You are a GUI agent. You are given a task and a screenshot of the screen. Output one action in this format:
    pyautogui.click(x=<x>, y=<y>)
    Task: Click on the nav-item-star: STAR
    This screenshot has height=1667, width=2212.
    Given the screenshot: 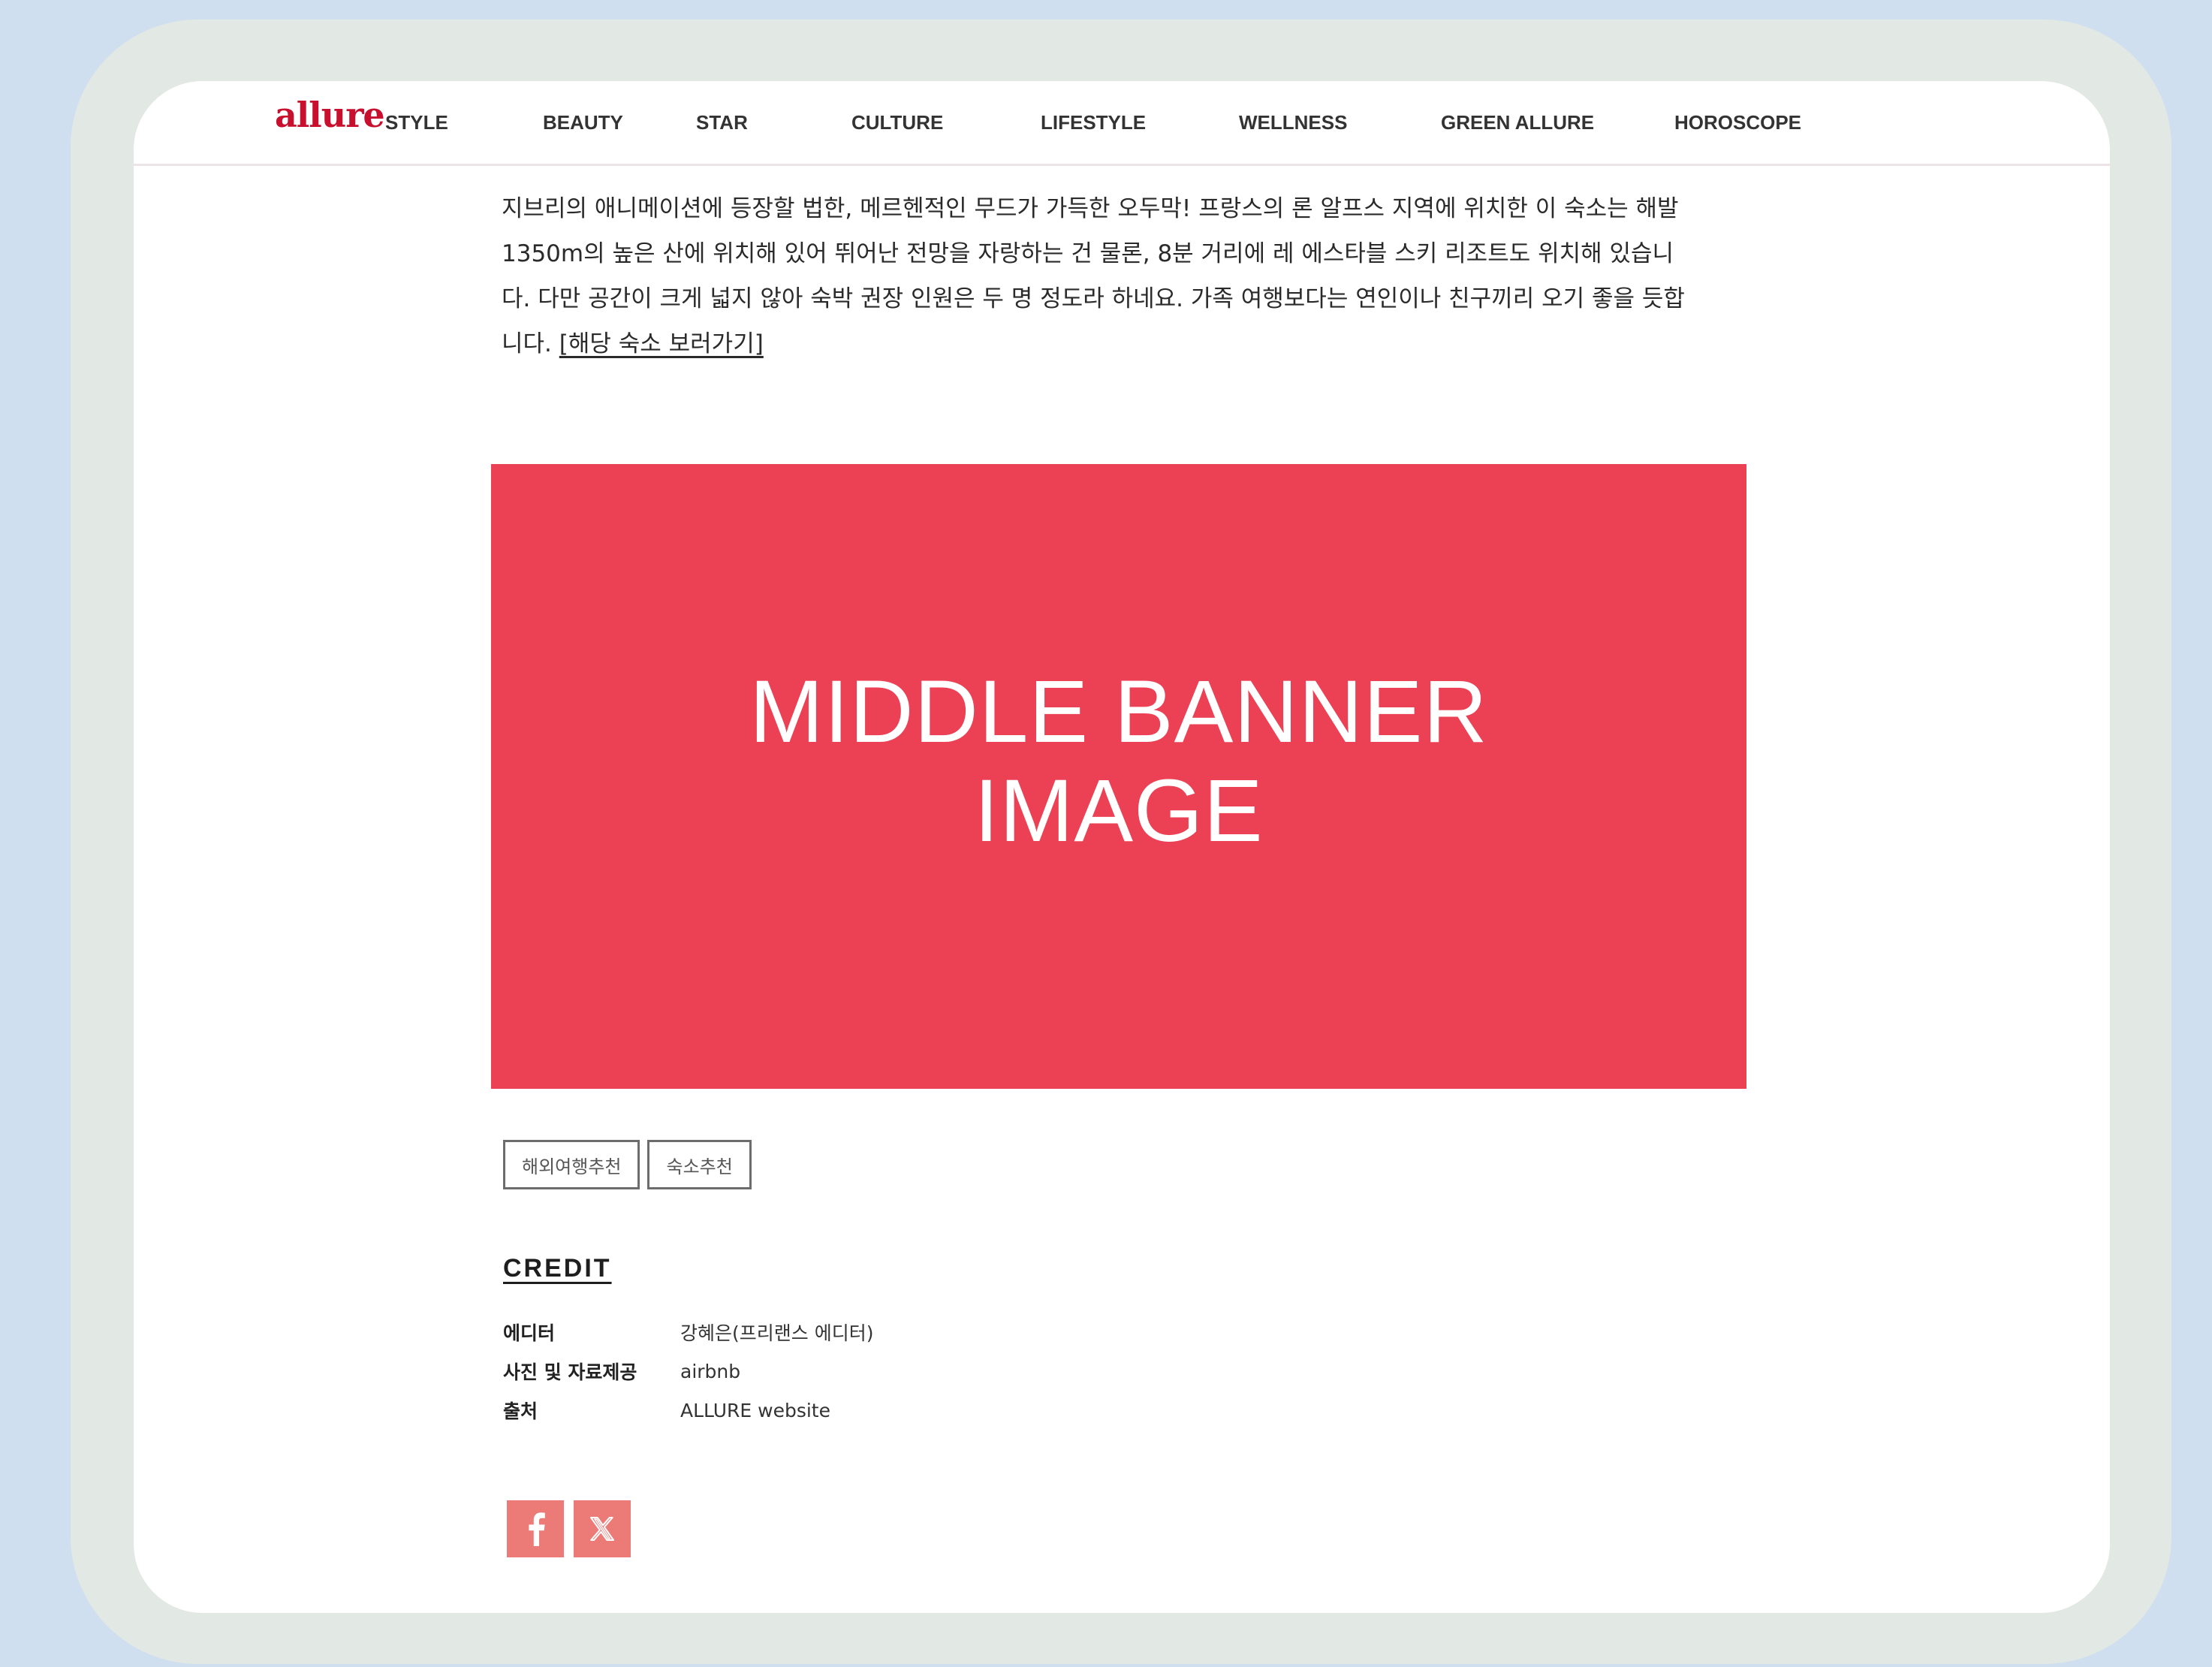 What is the action you would take?
    pyautogui.click(x=722, y=123)
    